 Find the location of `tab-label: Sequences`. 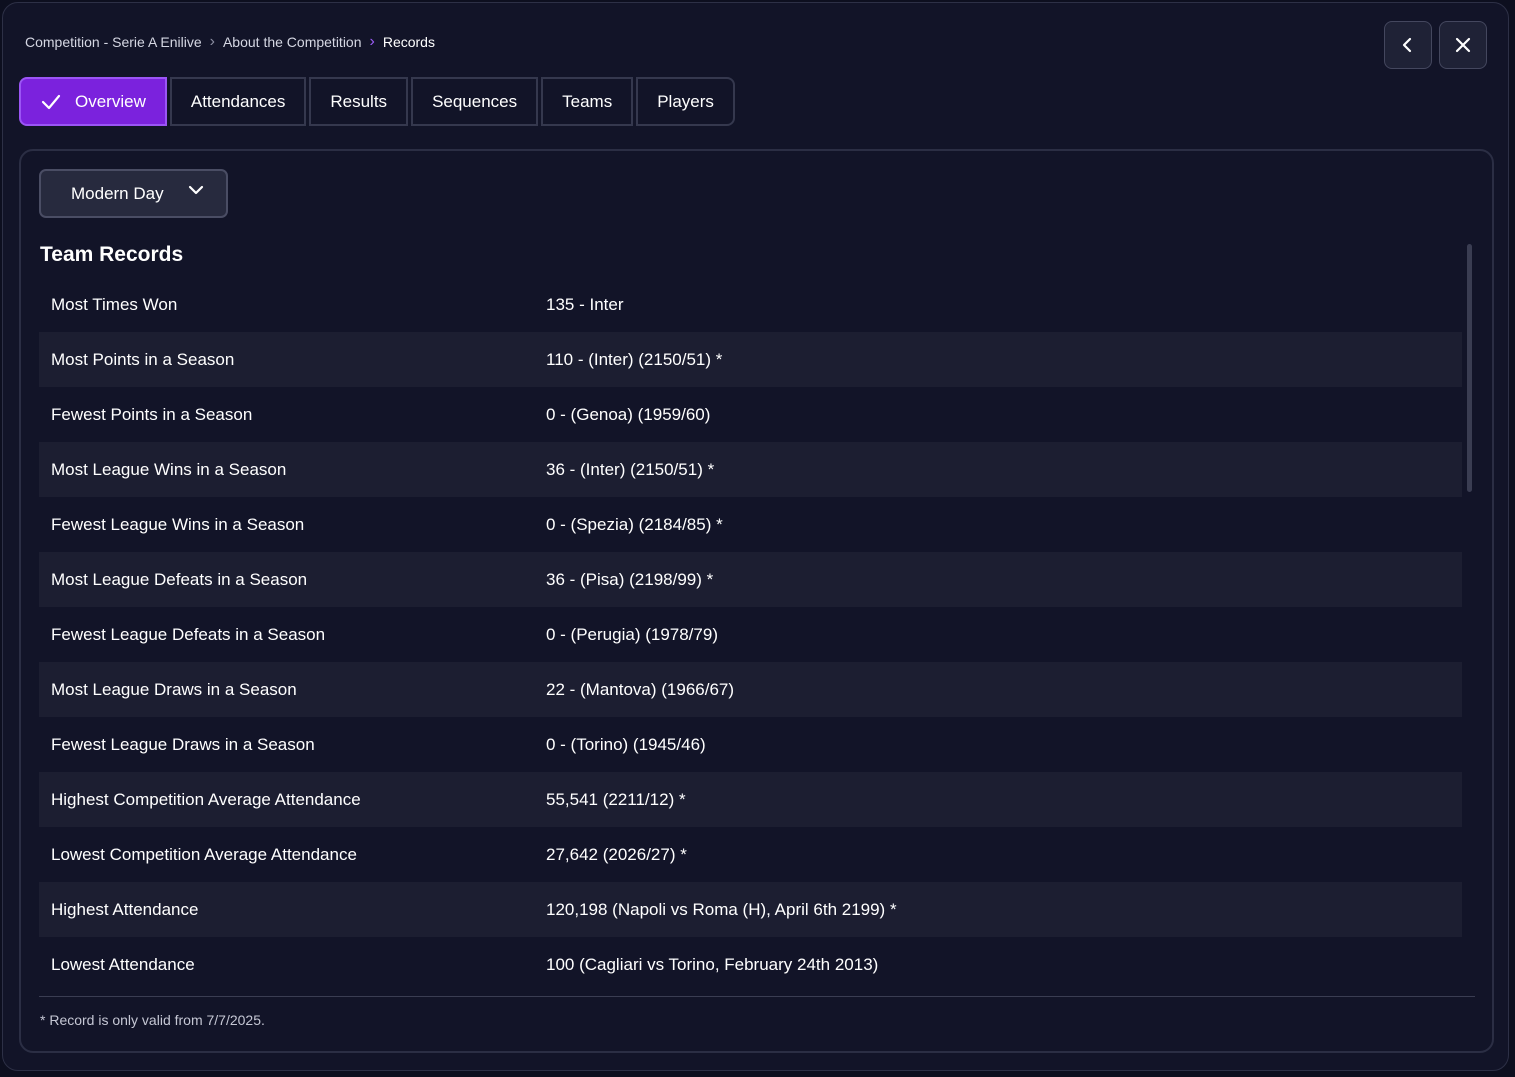

tab-label: Sequences is located at coordinates (475, 101).